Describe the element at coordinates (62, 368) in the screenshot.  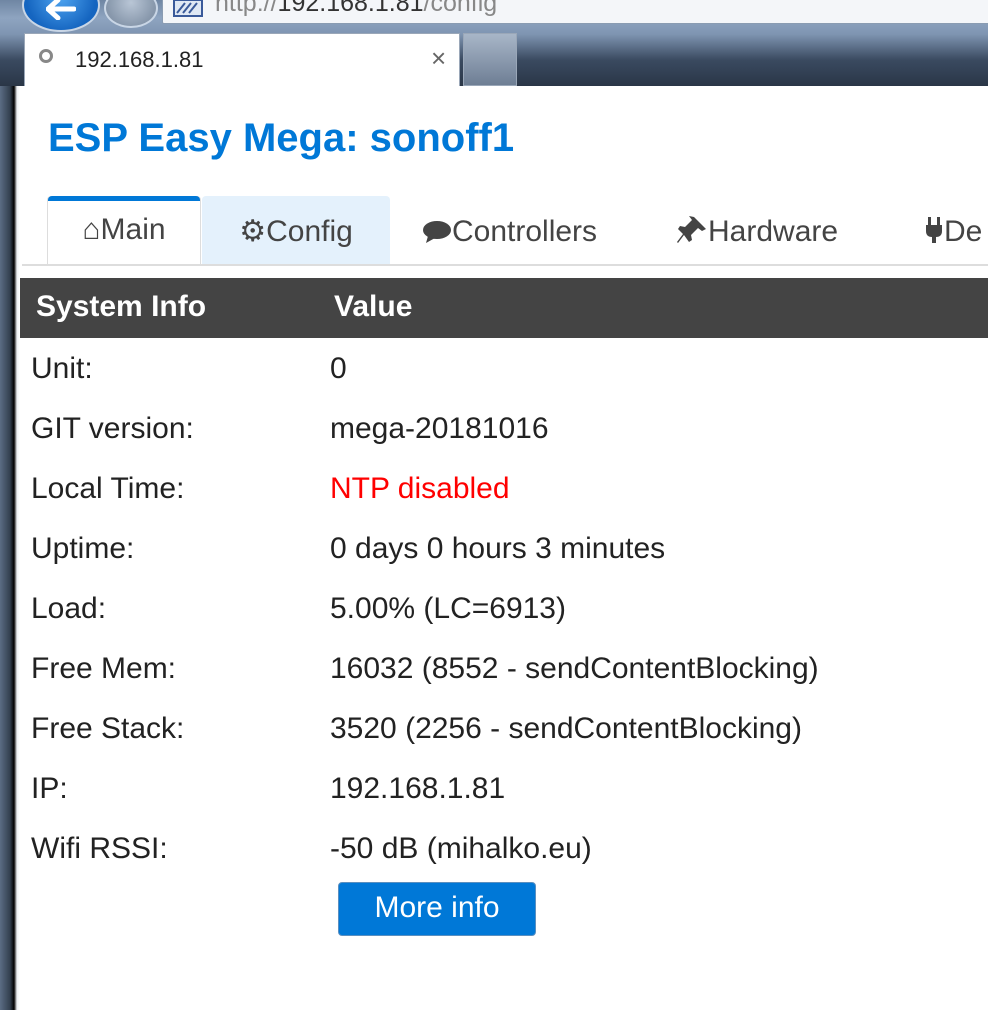
I see `row-label: Unit:` at that location.